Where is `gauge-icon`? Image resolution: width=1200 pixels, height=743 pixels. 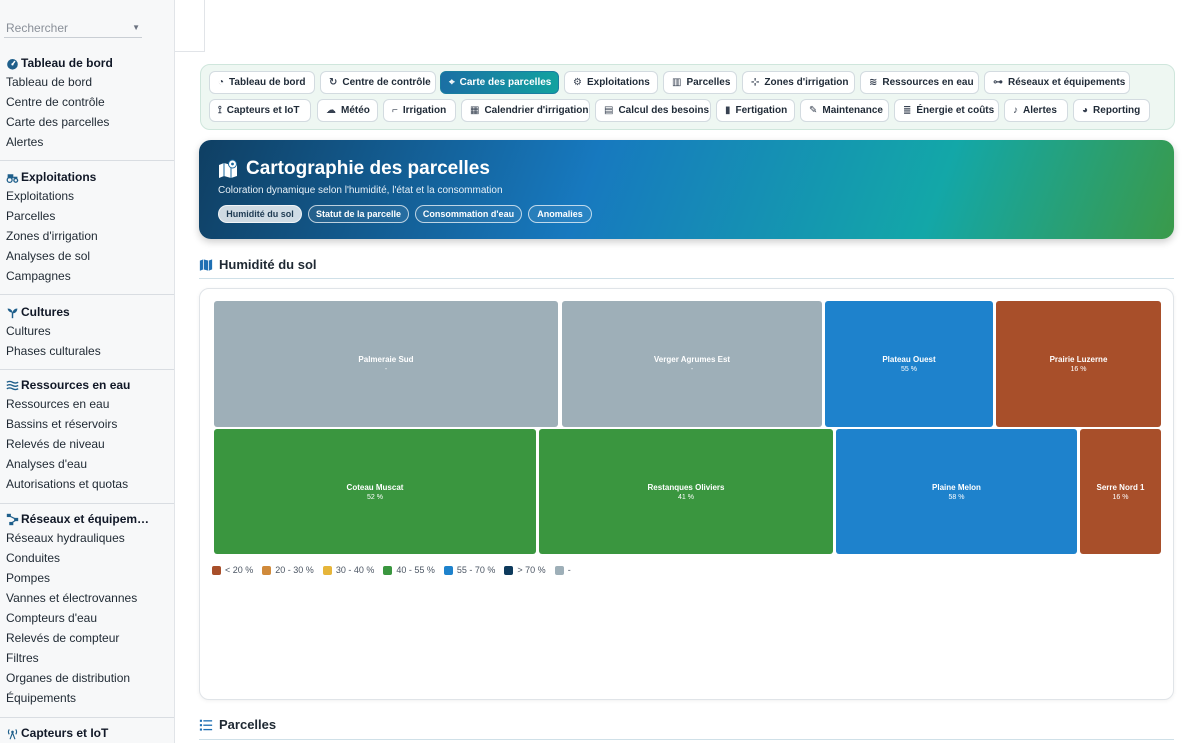 gauge-icon is located at coordinates (12, 64).